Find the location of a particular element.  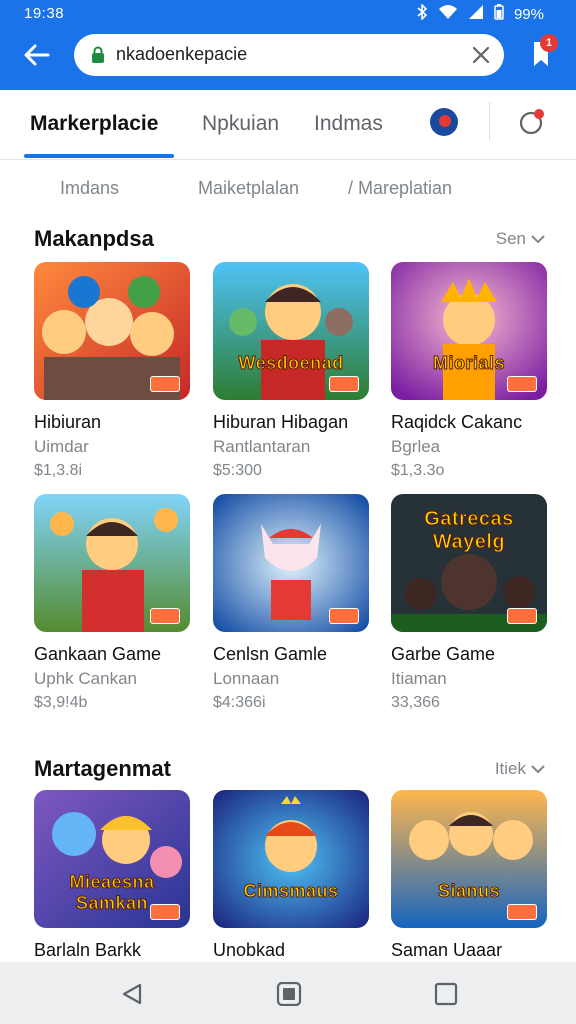

nav-back-icon is located at coordinates (132, 996).